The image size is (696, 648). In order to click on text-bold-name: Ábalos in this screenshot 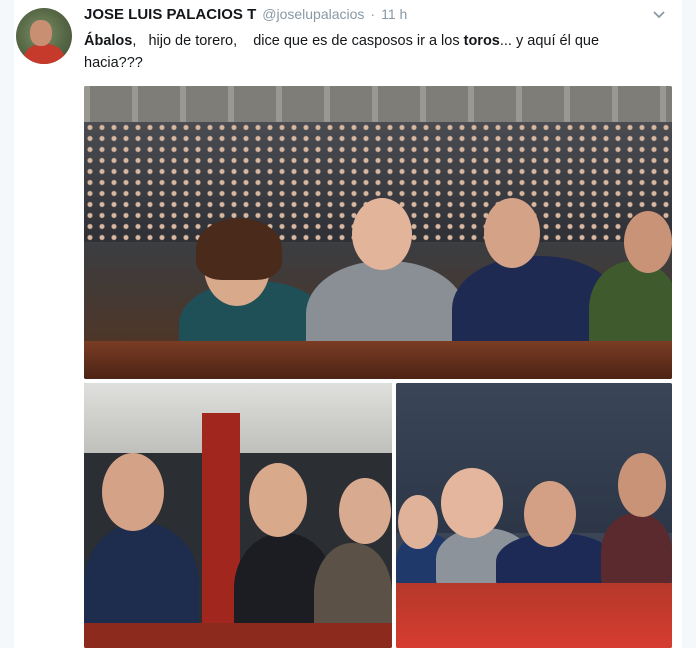, I will do `click(108, 41)`.